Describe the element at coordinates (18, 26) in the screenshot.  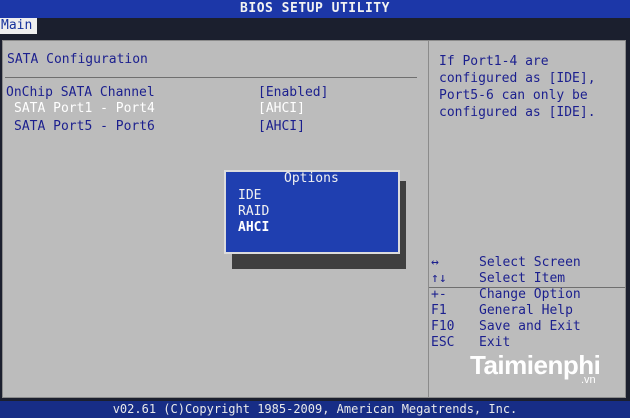
I see `tab-main: Main` at that location.